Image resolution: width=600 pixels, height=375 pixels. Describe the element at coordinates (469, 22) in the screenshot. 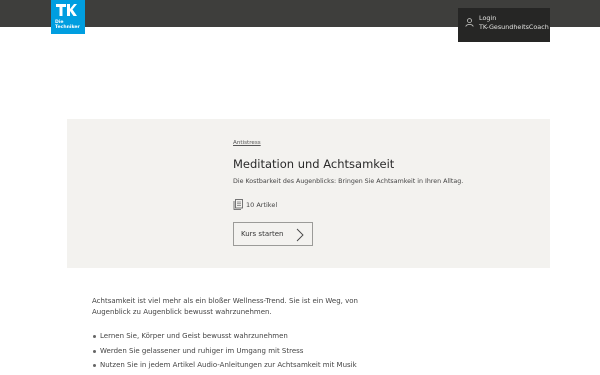

I see `user-icon` at that location.